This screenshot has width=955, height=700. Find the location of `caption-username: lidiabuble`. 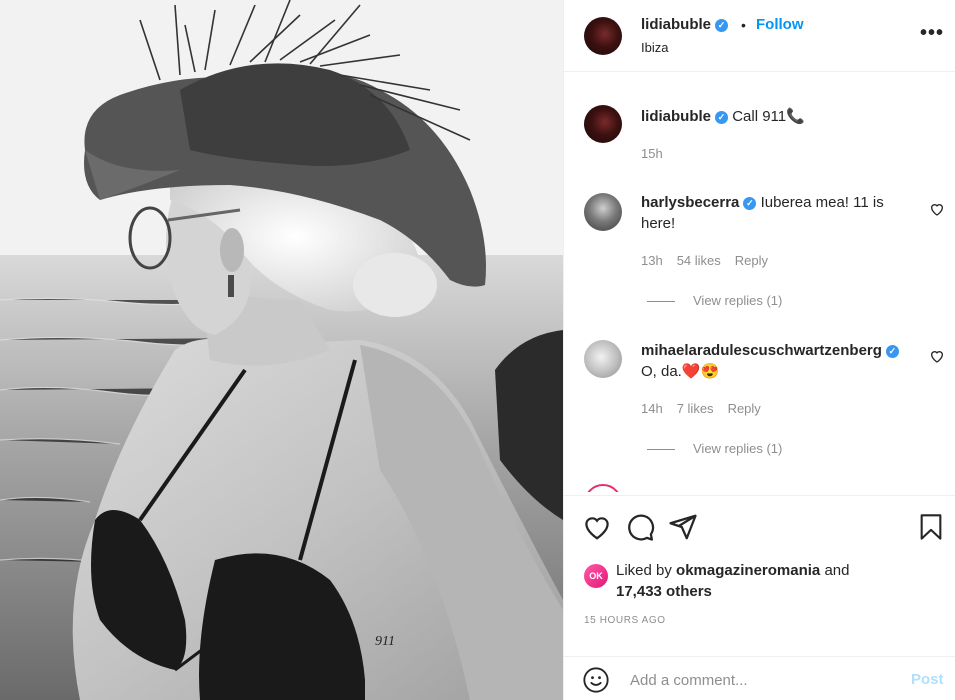

caption-username: lidiabuble is located at coordinates (676, 116).